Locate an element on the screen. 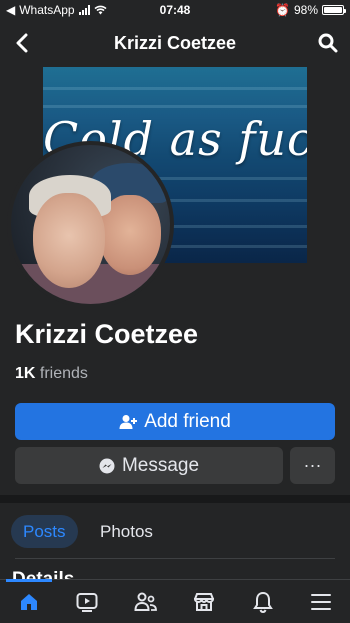 The image size is (350, 623). search-icon is located at coordinates (328, 43).